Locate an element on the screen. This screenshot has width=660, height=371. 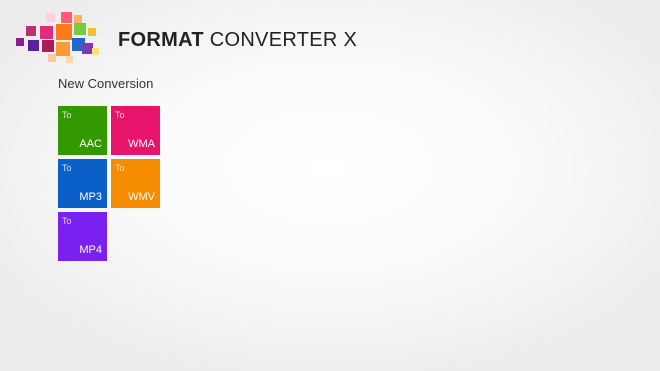
tile-format-label: MP3 is located at coordinates (90, 197).